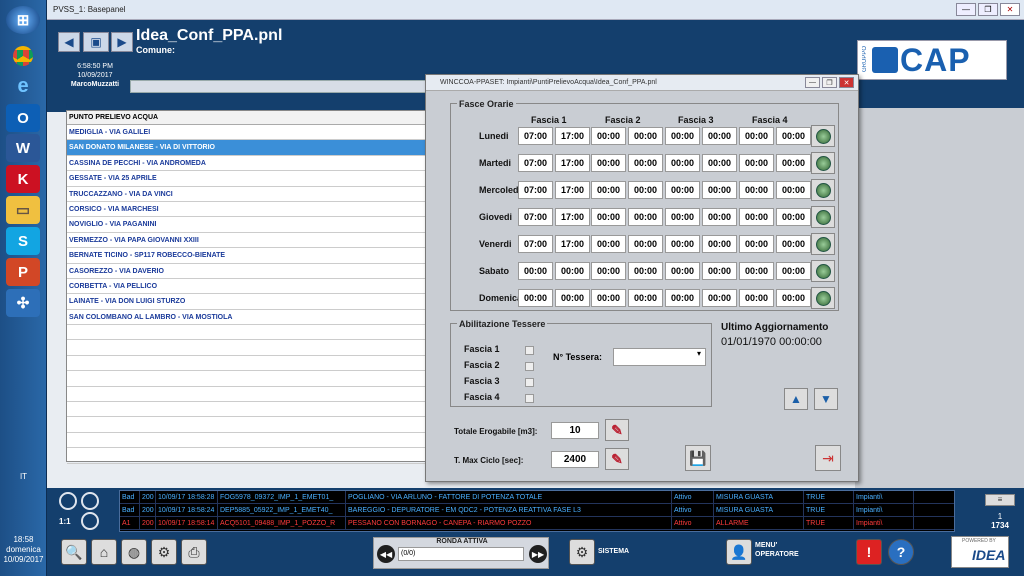  I want to click on dialog-maximize-icon: ❐, so click(829, 82).